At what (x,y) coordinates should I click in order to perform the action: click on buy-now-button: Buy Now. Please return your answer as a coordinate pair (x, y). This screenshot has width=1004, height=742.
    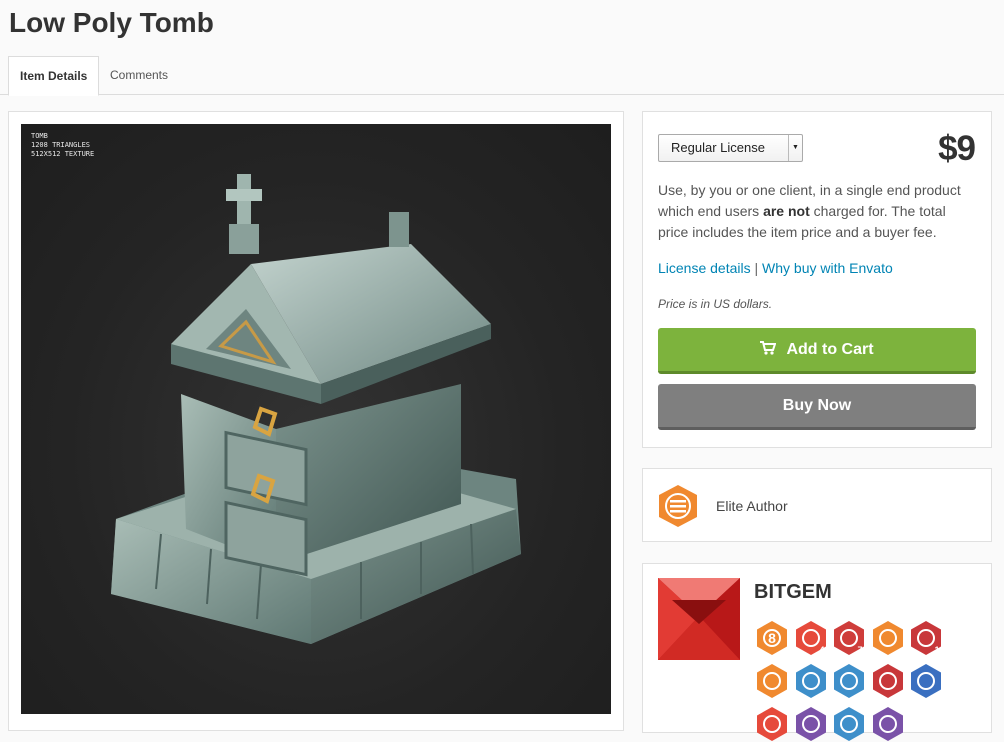
    Looking at the image, I should click on (817, 407).